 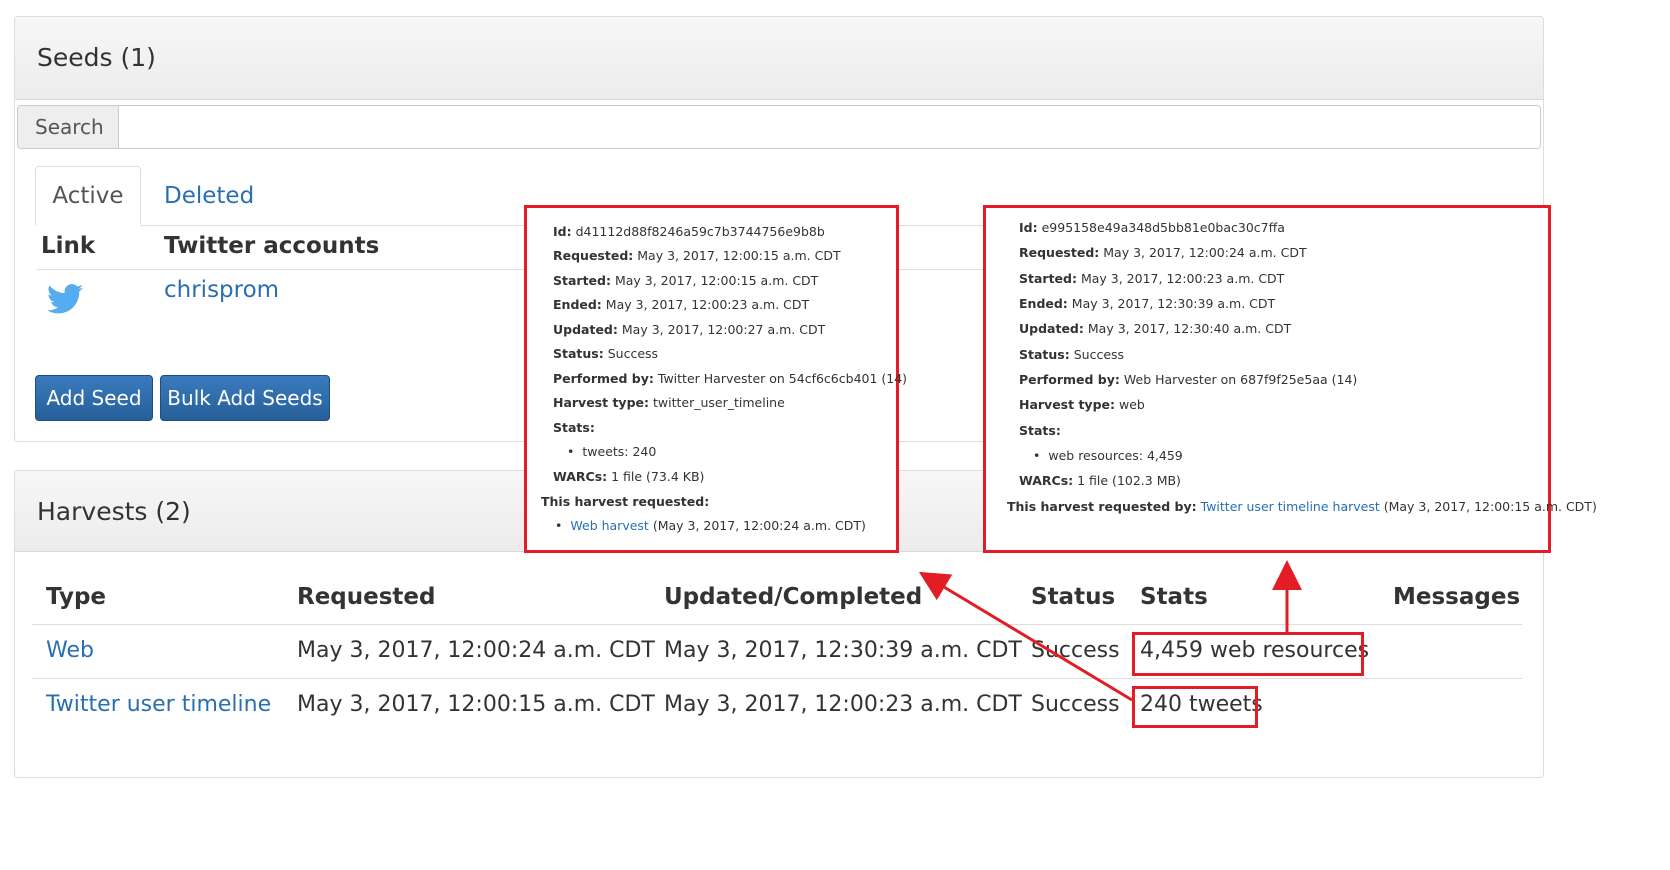 What do you see at coordinates (1082, 404) in the screenshot?
I see `detail-harvest-type: Harvest type: web` at bounding box center [1082, 404].